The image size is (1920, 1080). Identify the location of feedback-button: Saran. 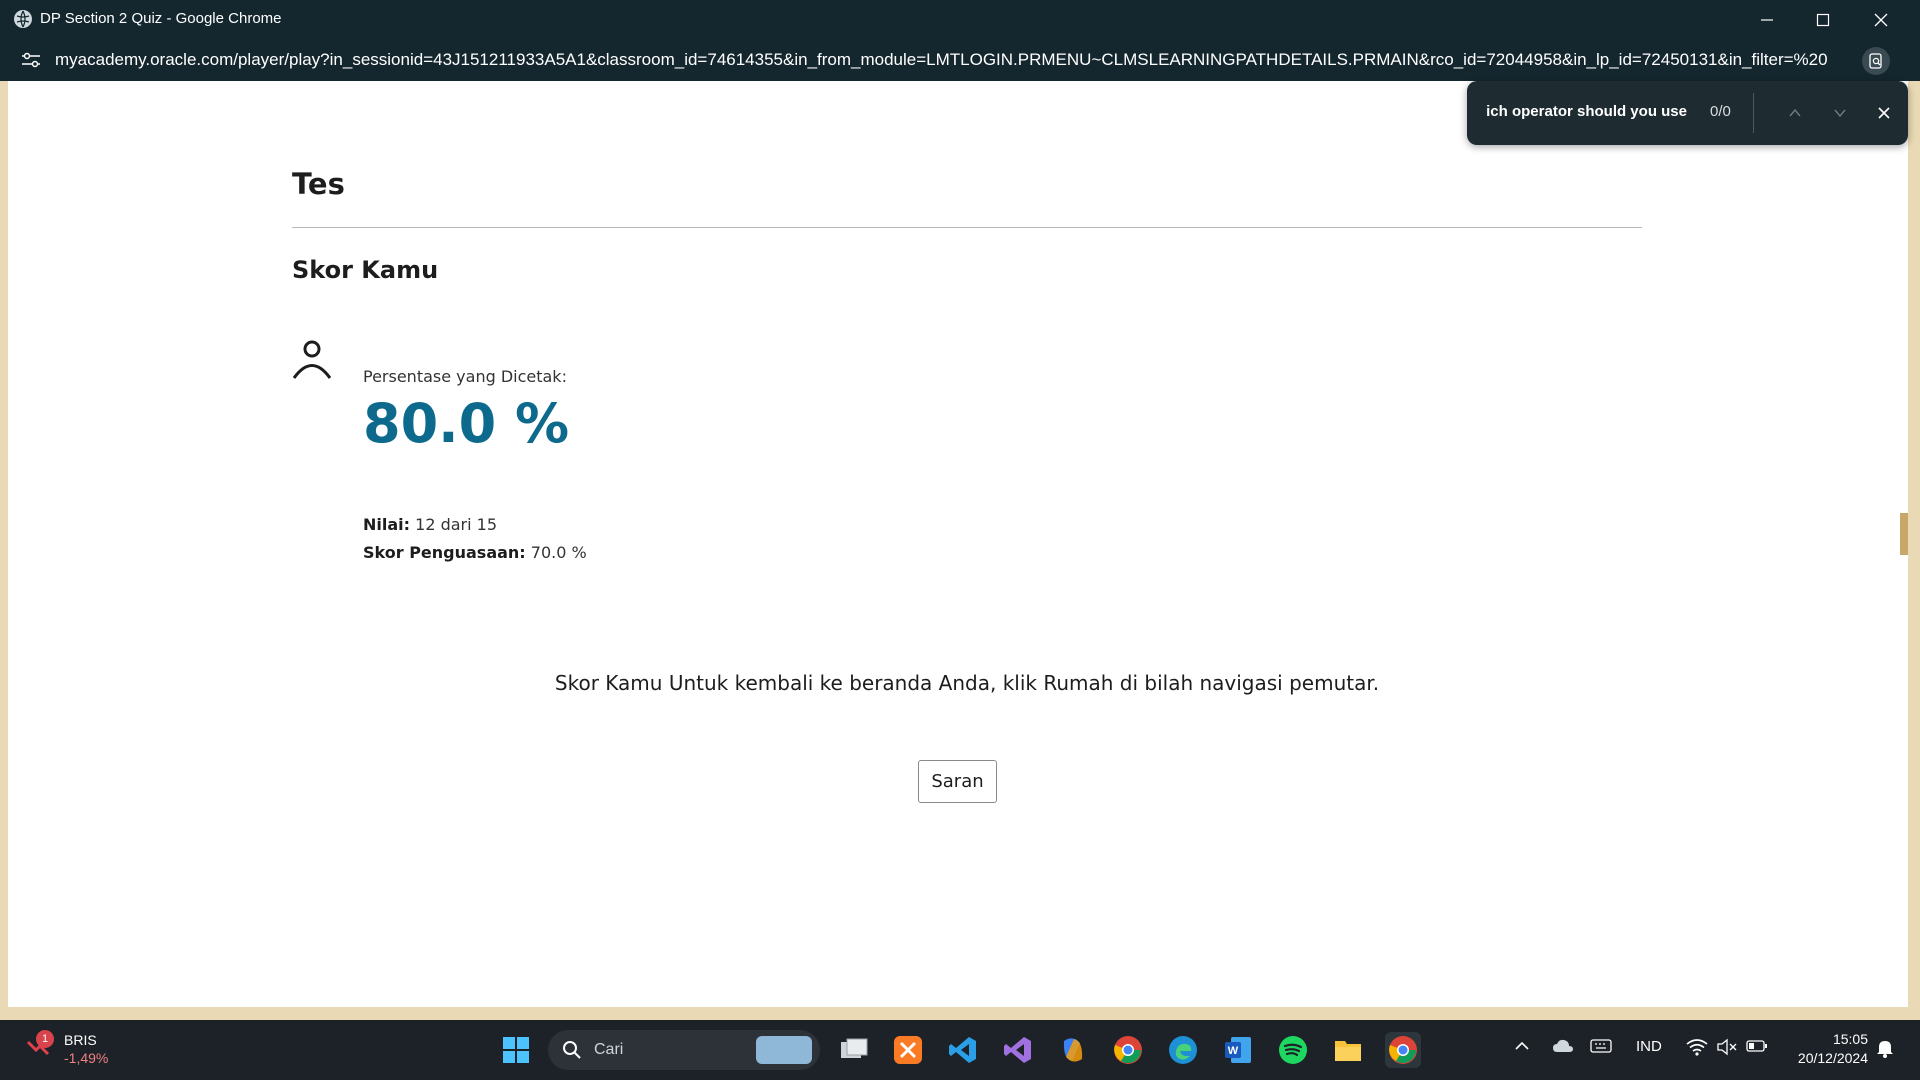
(957, 781).